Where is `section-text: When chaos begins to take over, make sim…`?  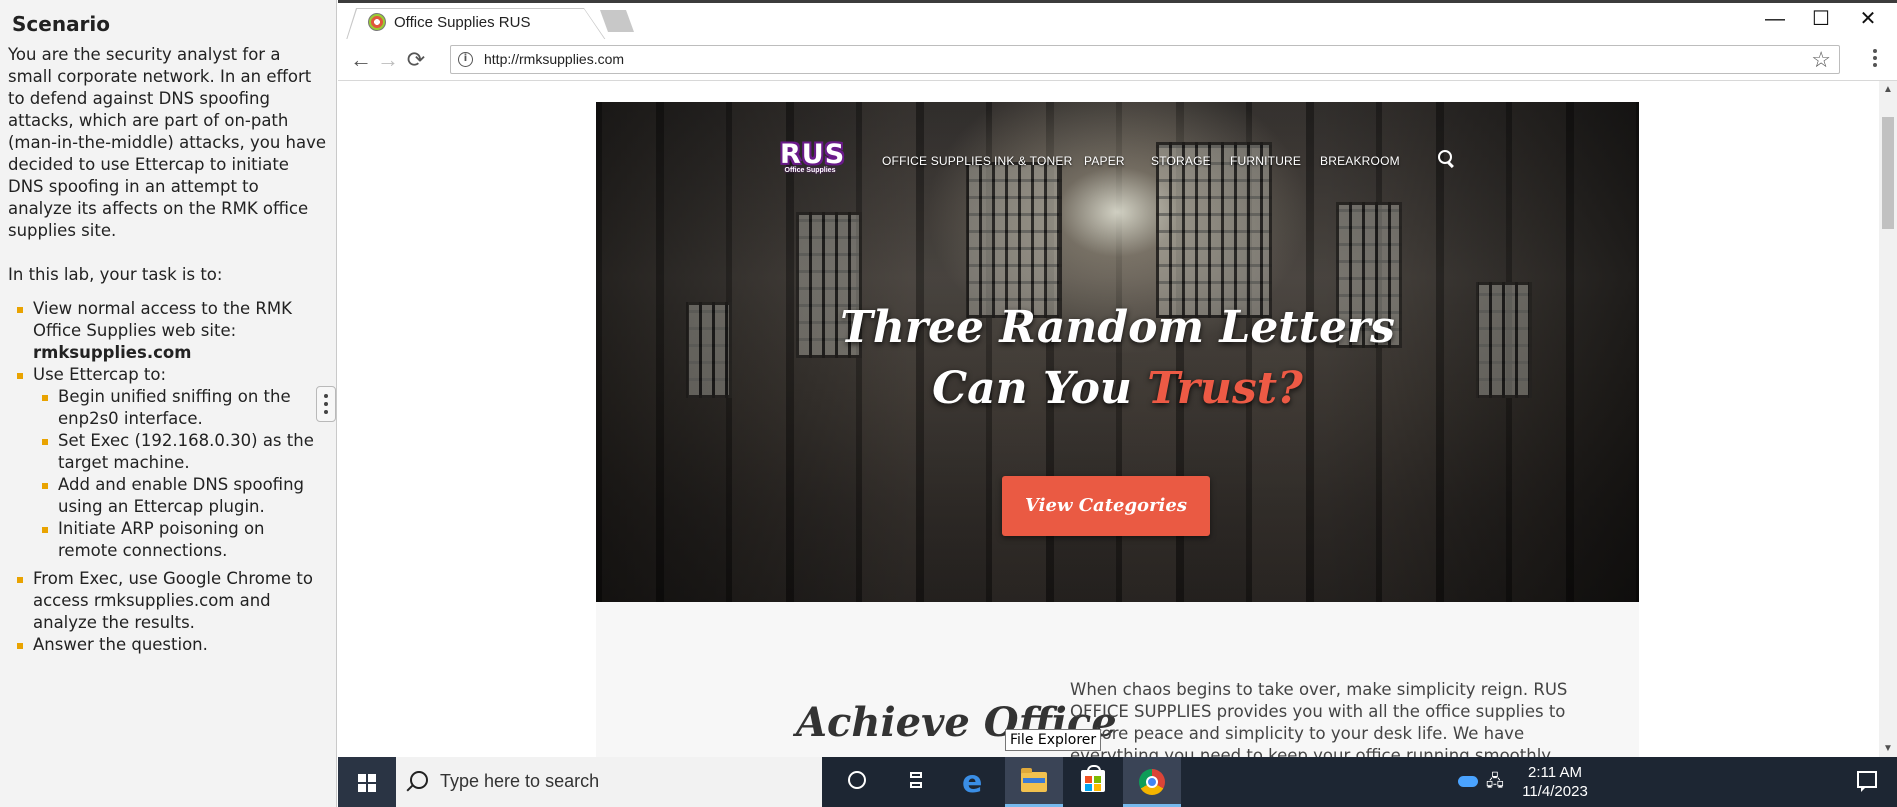 section-text: When chaos begins to take over, make sim… is located at coordinates (1319, 718).